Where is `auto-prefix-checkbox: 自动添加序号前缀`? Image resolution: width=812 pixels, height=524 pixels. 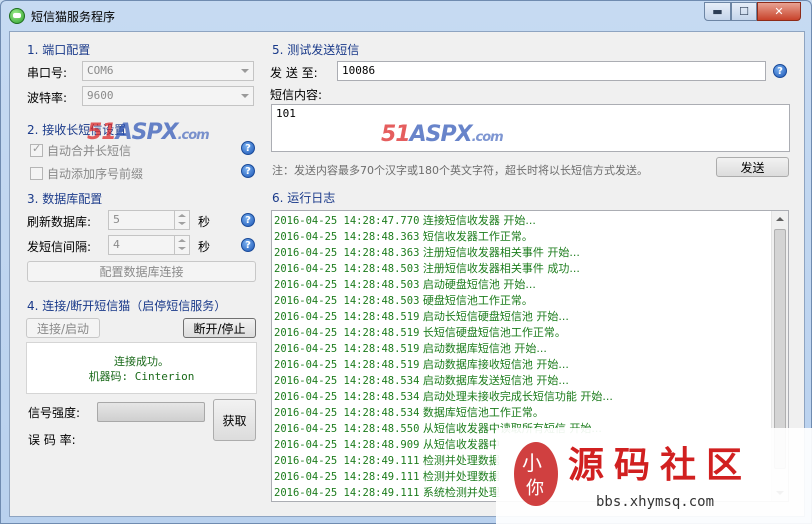 auto-prefix-checkbox: 自动添加序号前缀 is located at coordinates (86, 173).